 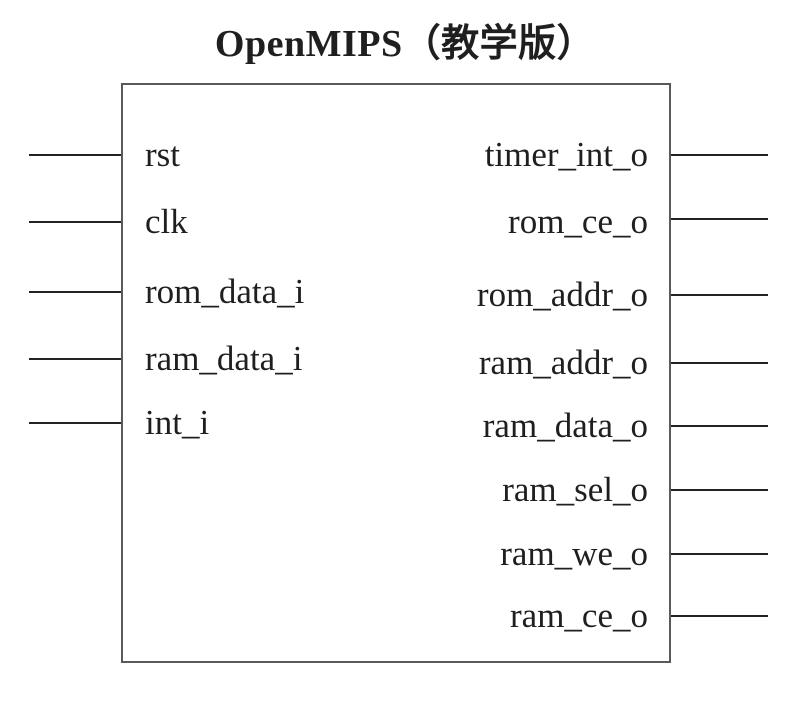 What do you see at coordinates (566, 154) in the screenshot?
I see `output-label-timer-int-o: timer_int_o` at bounding box center [566, 154].